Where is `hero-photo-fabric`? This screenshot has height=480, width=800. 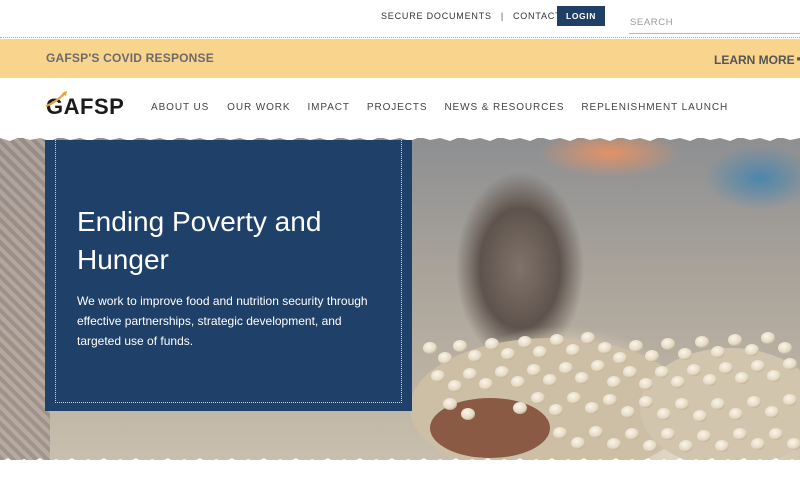
hero-photo-fabric is located at coordinates (25, 299).